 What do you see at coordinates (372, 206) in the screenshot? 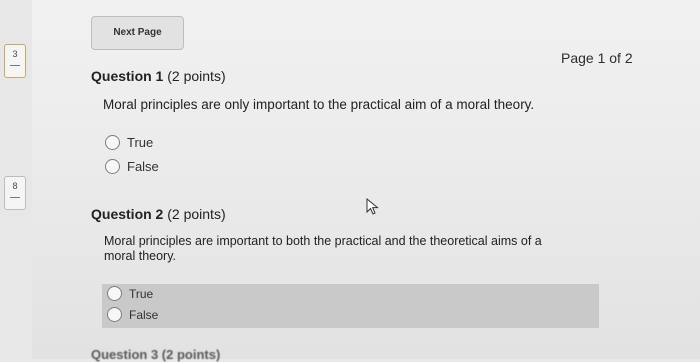
I see `mouse-pointer-icon` at bounding box center [372, 206].